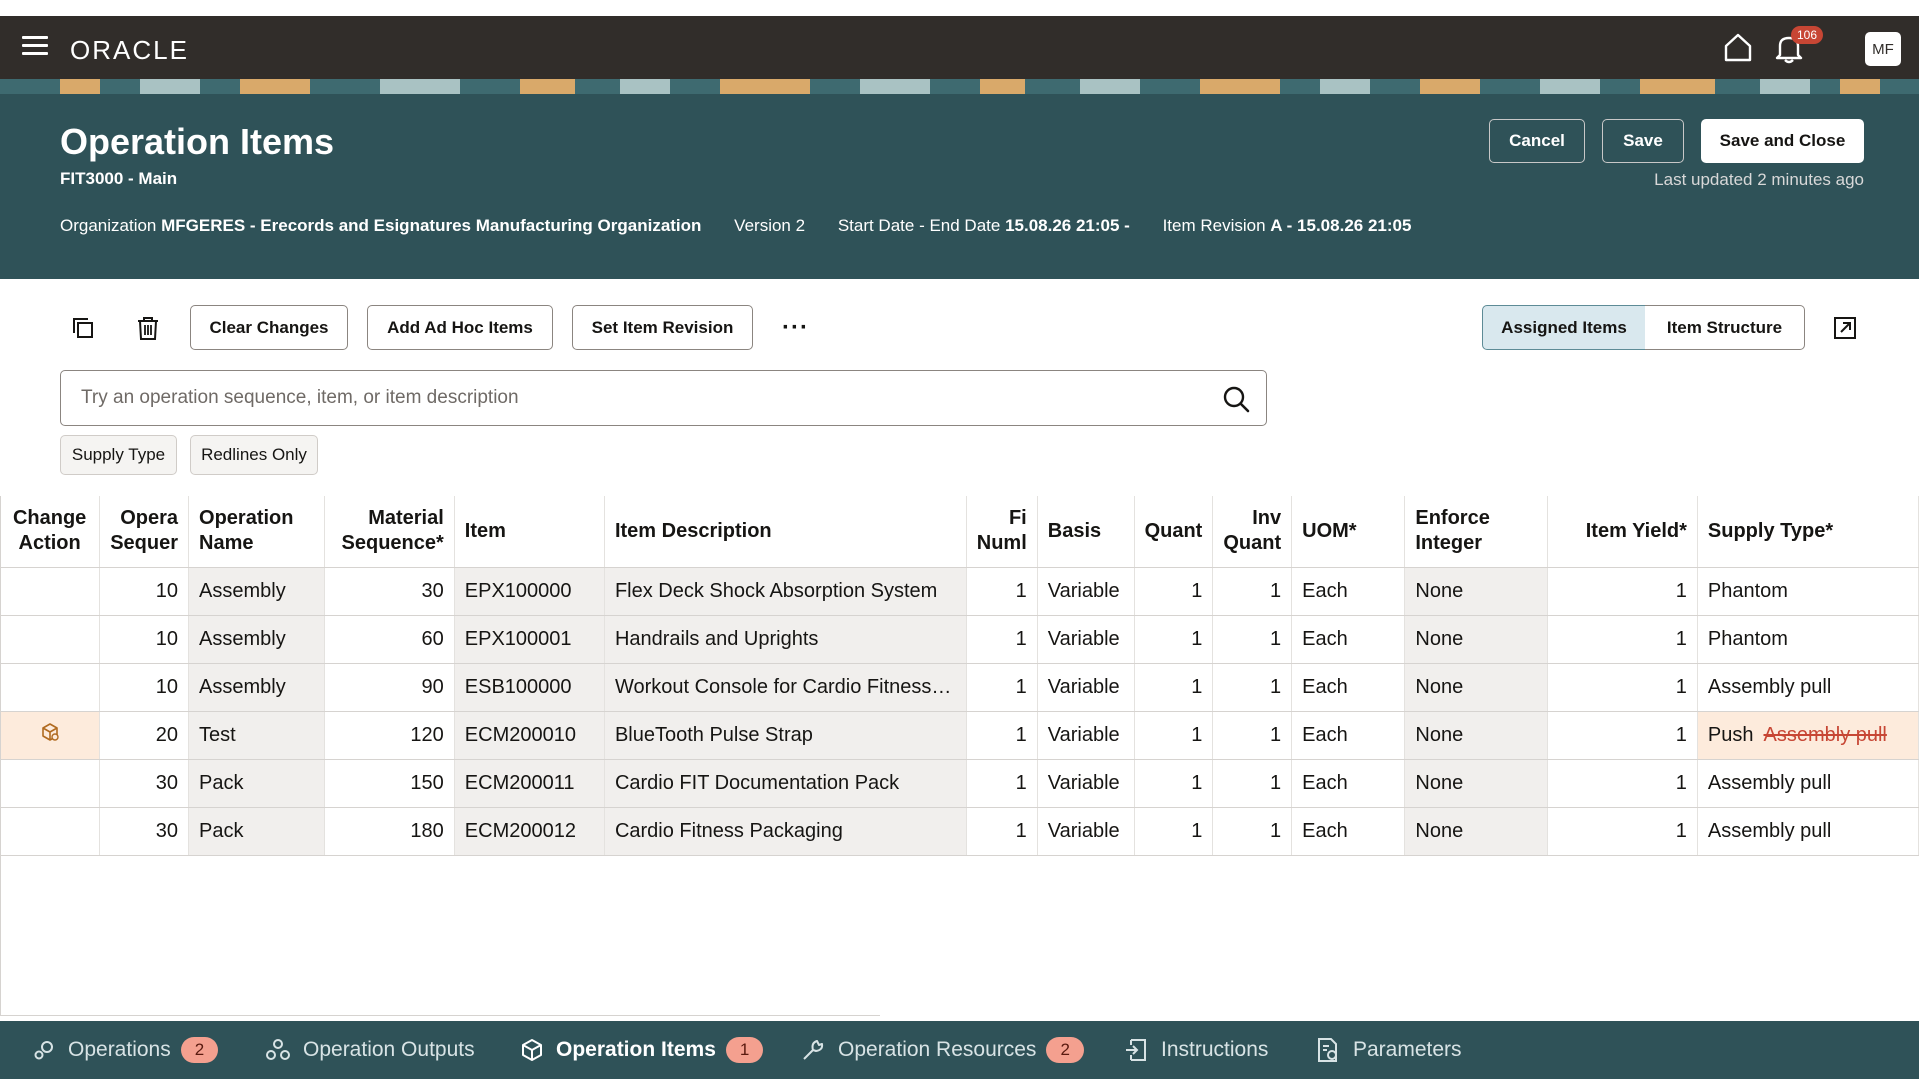 This screenshot has height=1079, width=1919. I want to click on table-scrollbar, so click(440, 1015).